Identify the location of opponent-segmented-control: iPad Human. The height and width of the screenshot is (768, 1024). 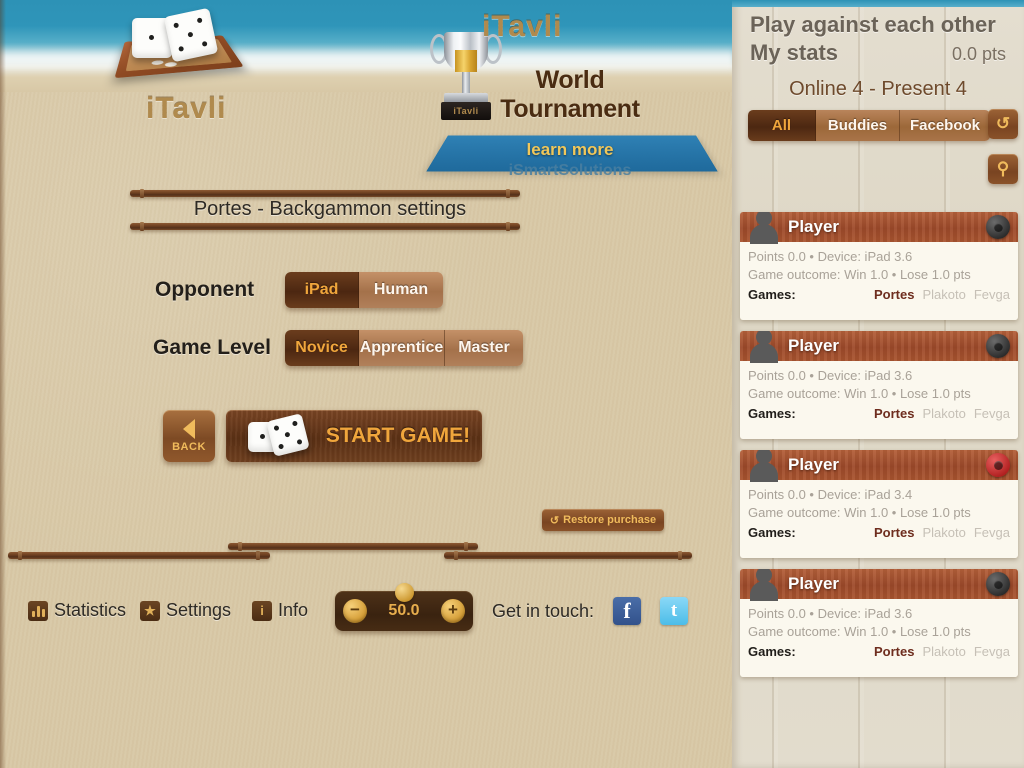
(364, 290).